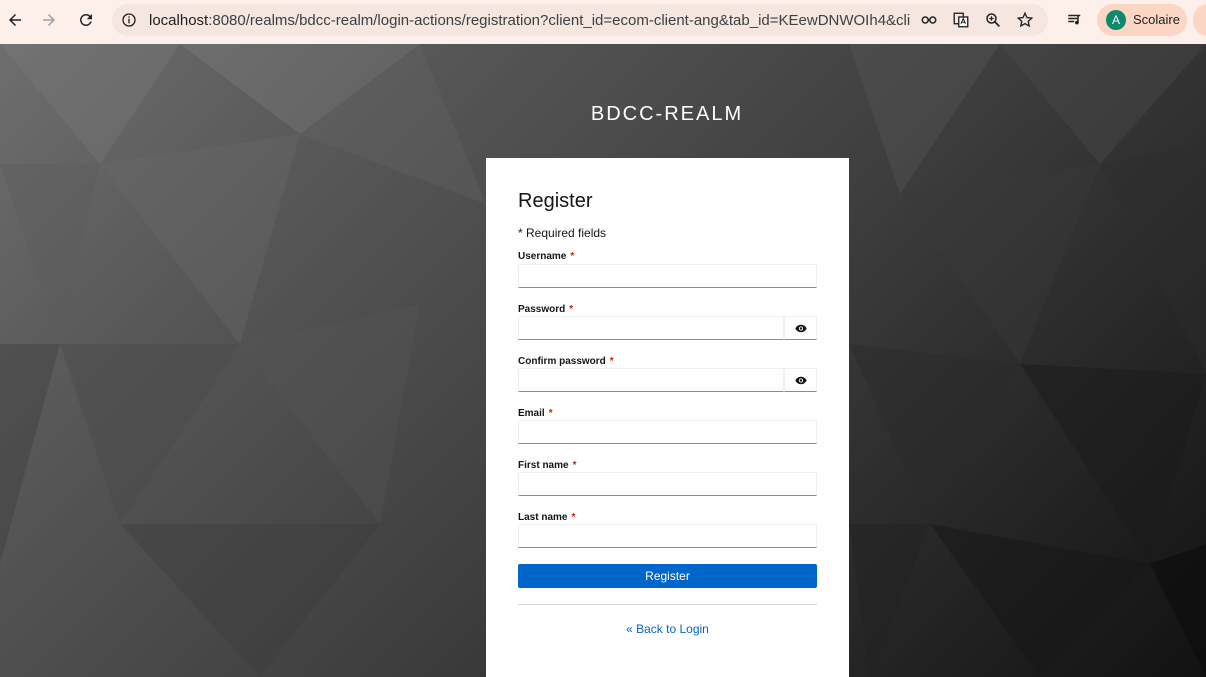  I want to click on show-password-button, so click(800, 328).